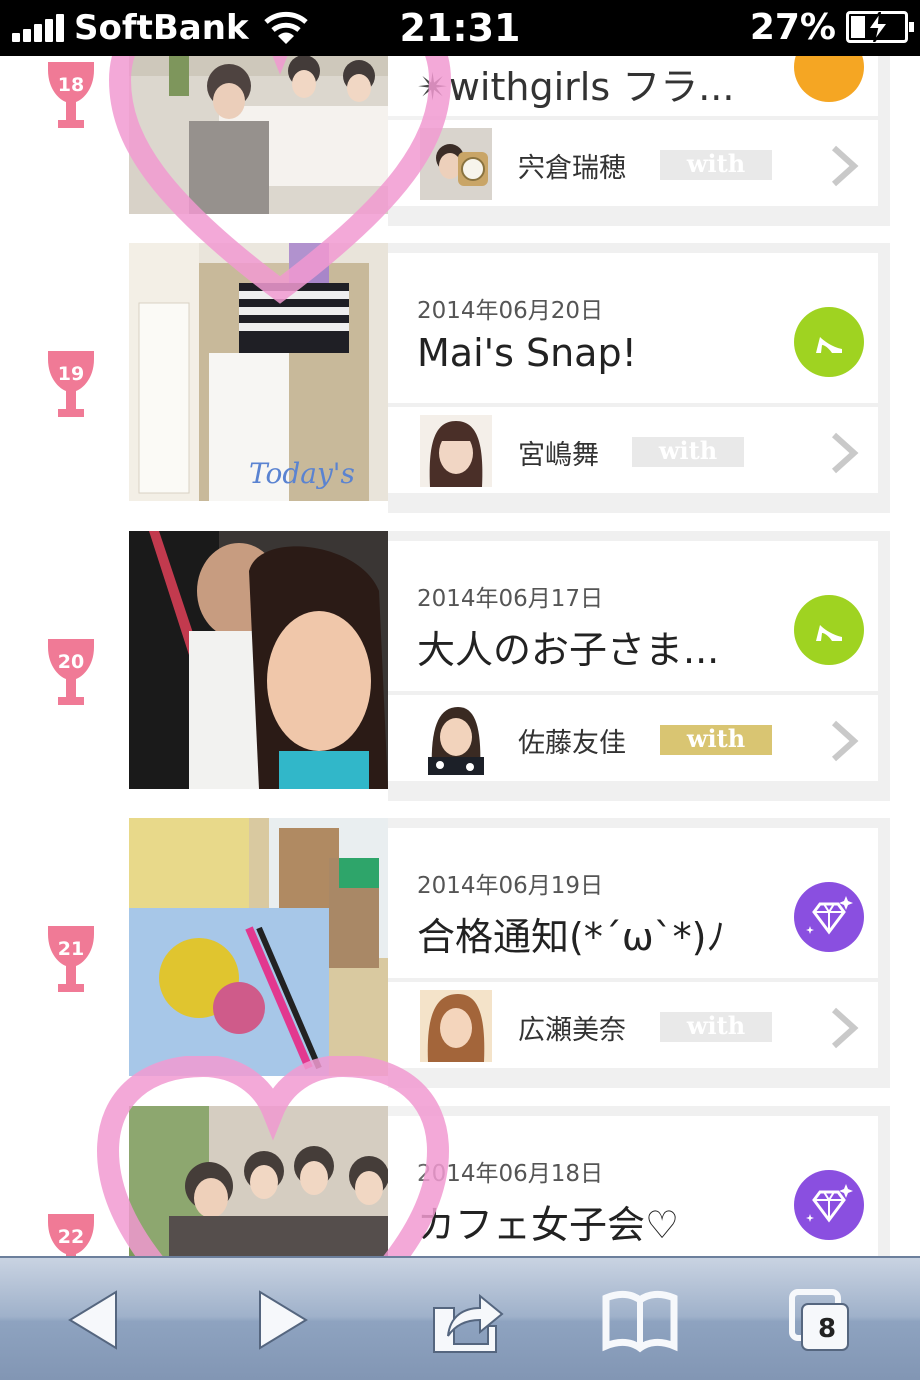  I want to click on forward-arrow-icon, so click(282, 1320).